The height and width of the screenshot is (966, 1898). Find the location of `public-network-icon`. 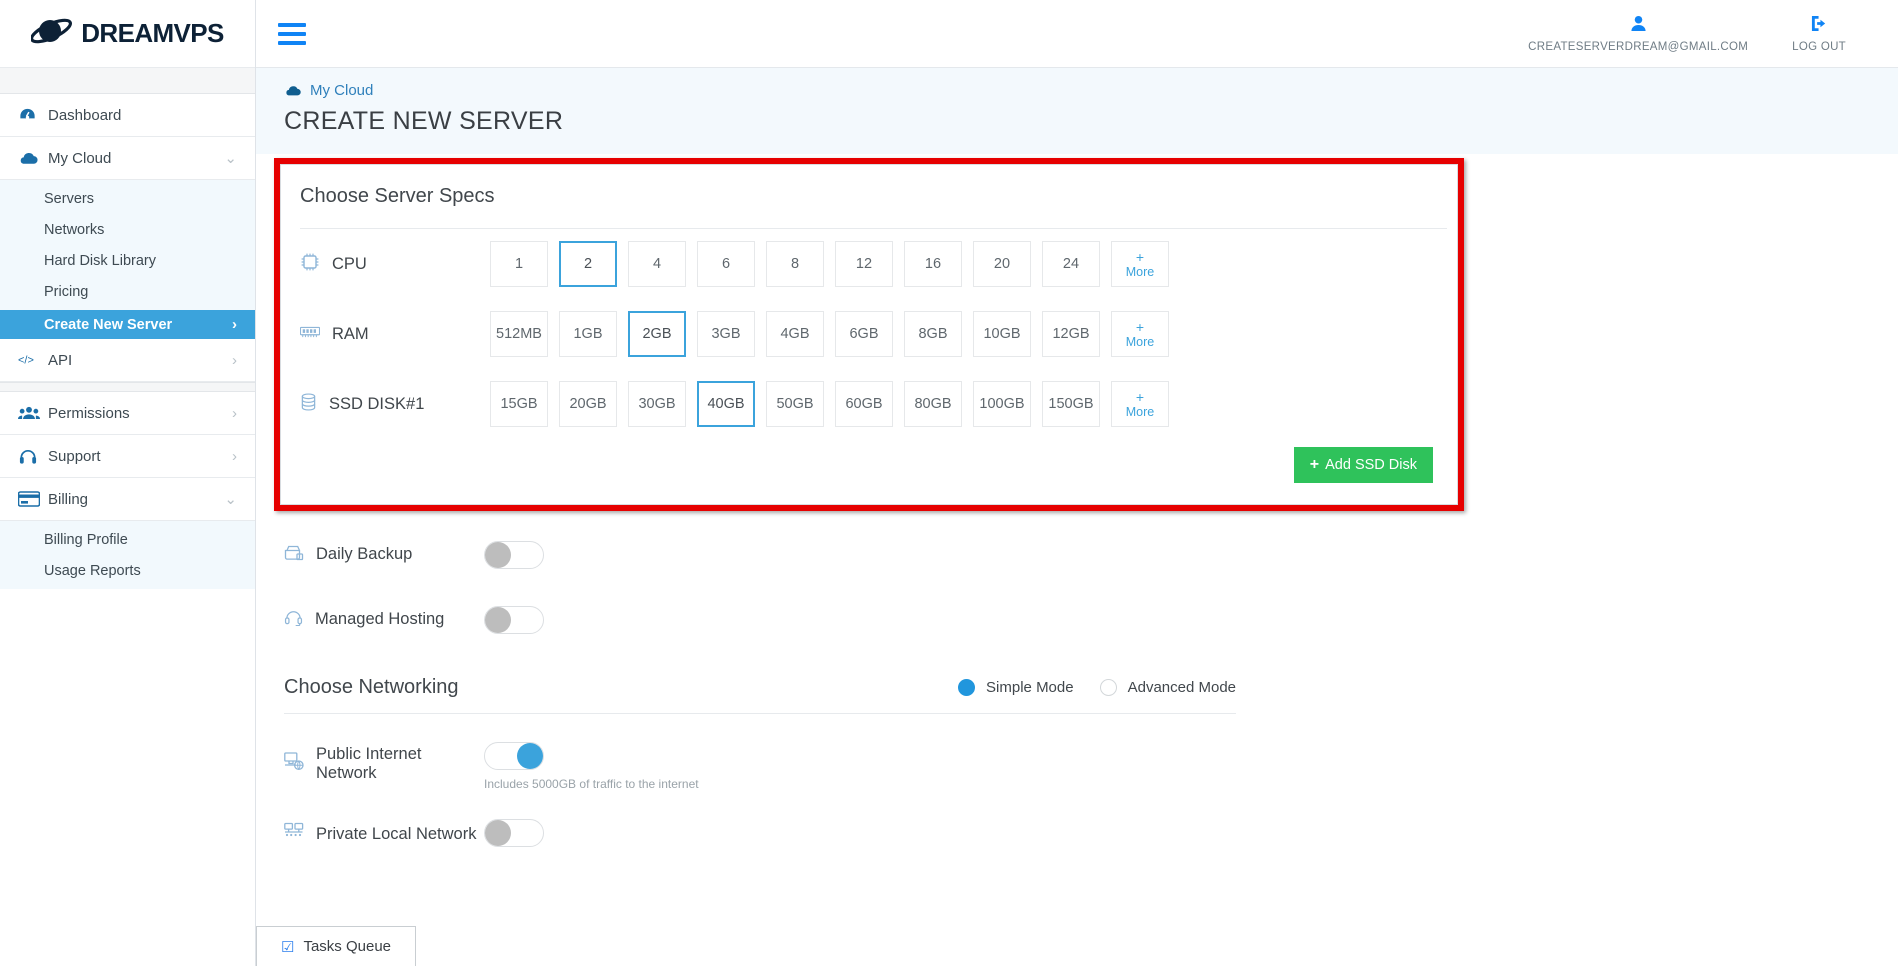

public-network-icon is located at coordinates (294, 764).